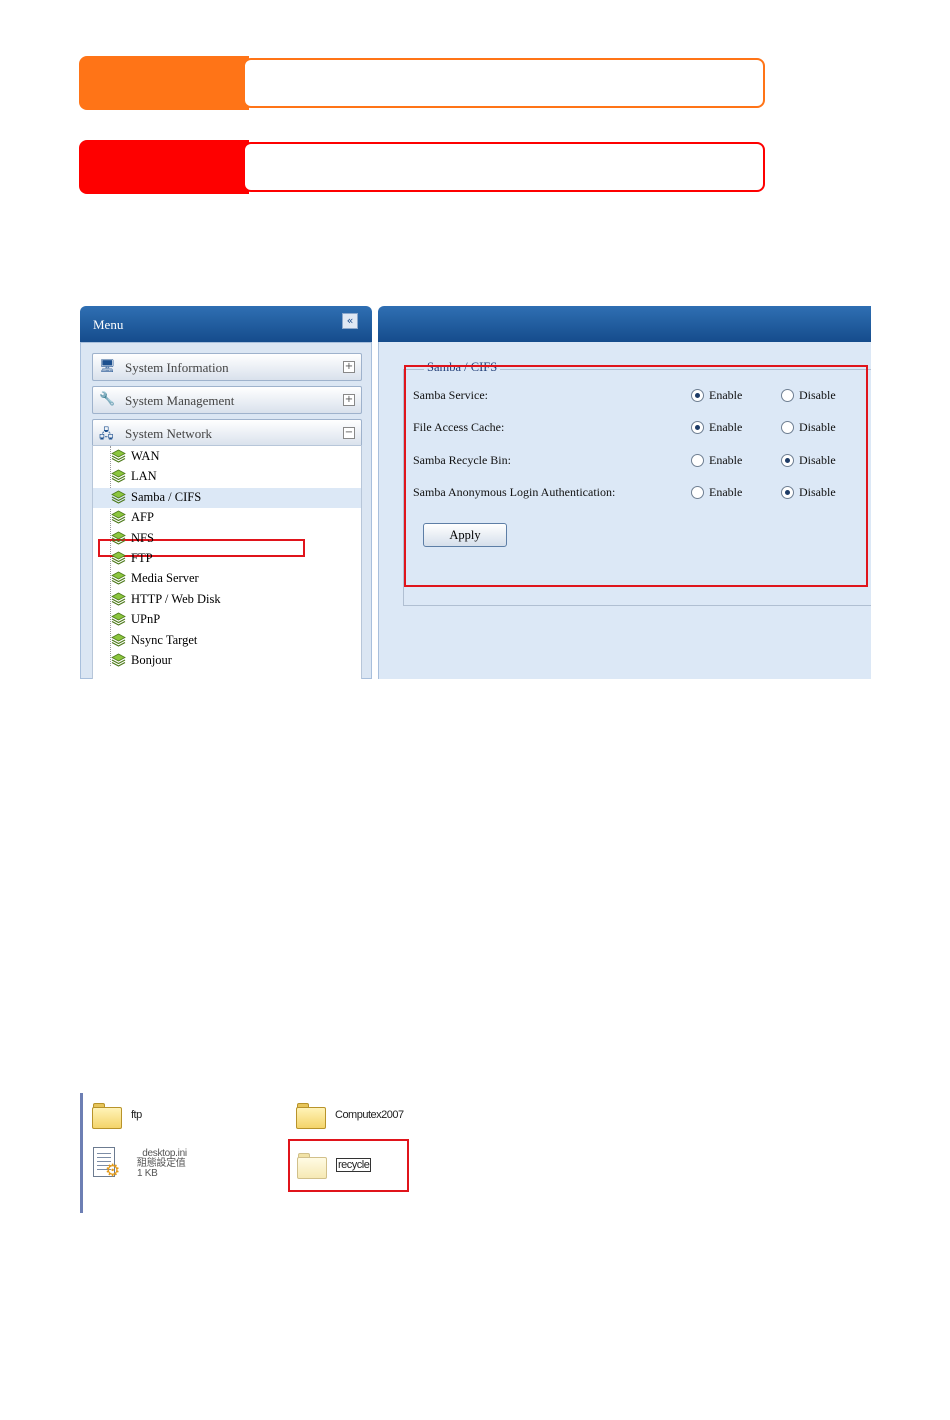  I want to click on tree-item-http-web-disk: HTTP / Web Disk, so click(227, 600).